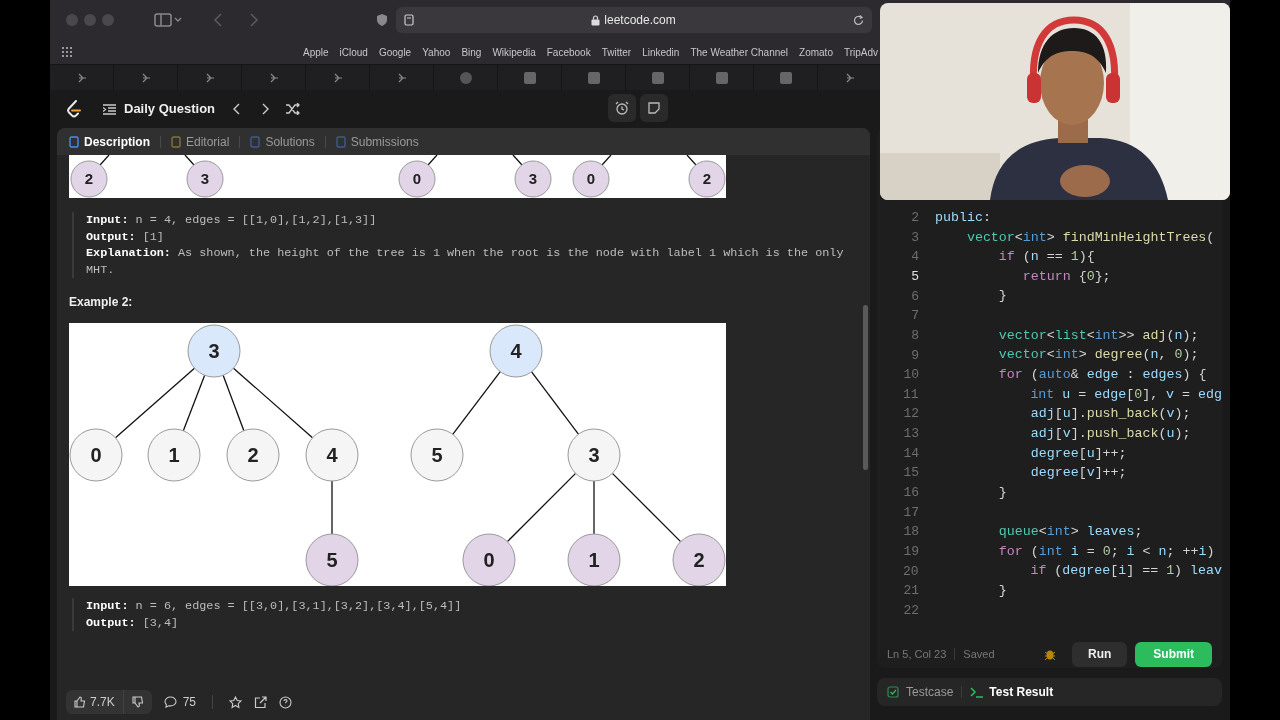 The height and width of the screenshot is (720, 1280). What do you see at coordinates (377, 141) in the screenshot?
I see `panel-tab: Submissions` at bounding box center [377, 141].